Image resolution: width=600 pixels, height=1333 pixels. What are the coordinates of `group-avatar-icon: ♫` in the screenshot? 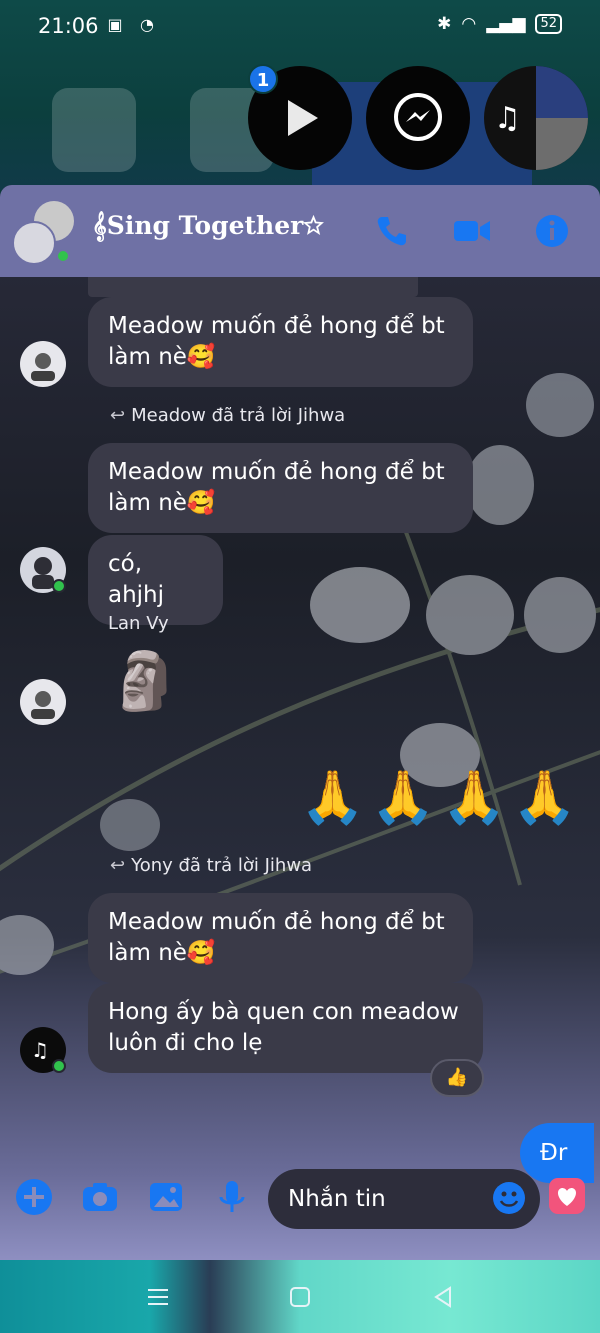 It's located at (541, 118).